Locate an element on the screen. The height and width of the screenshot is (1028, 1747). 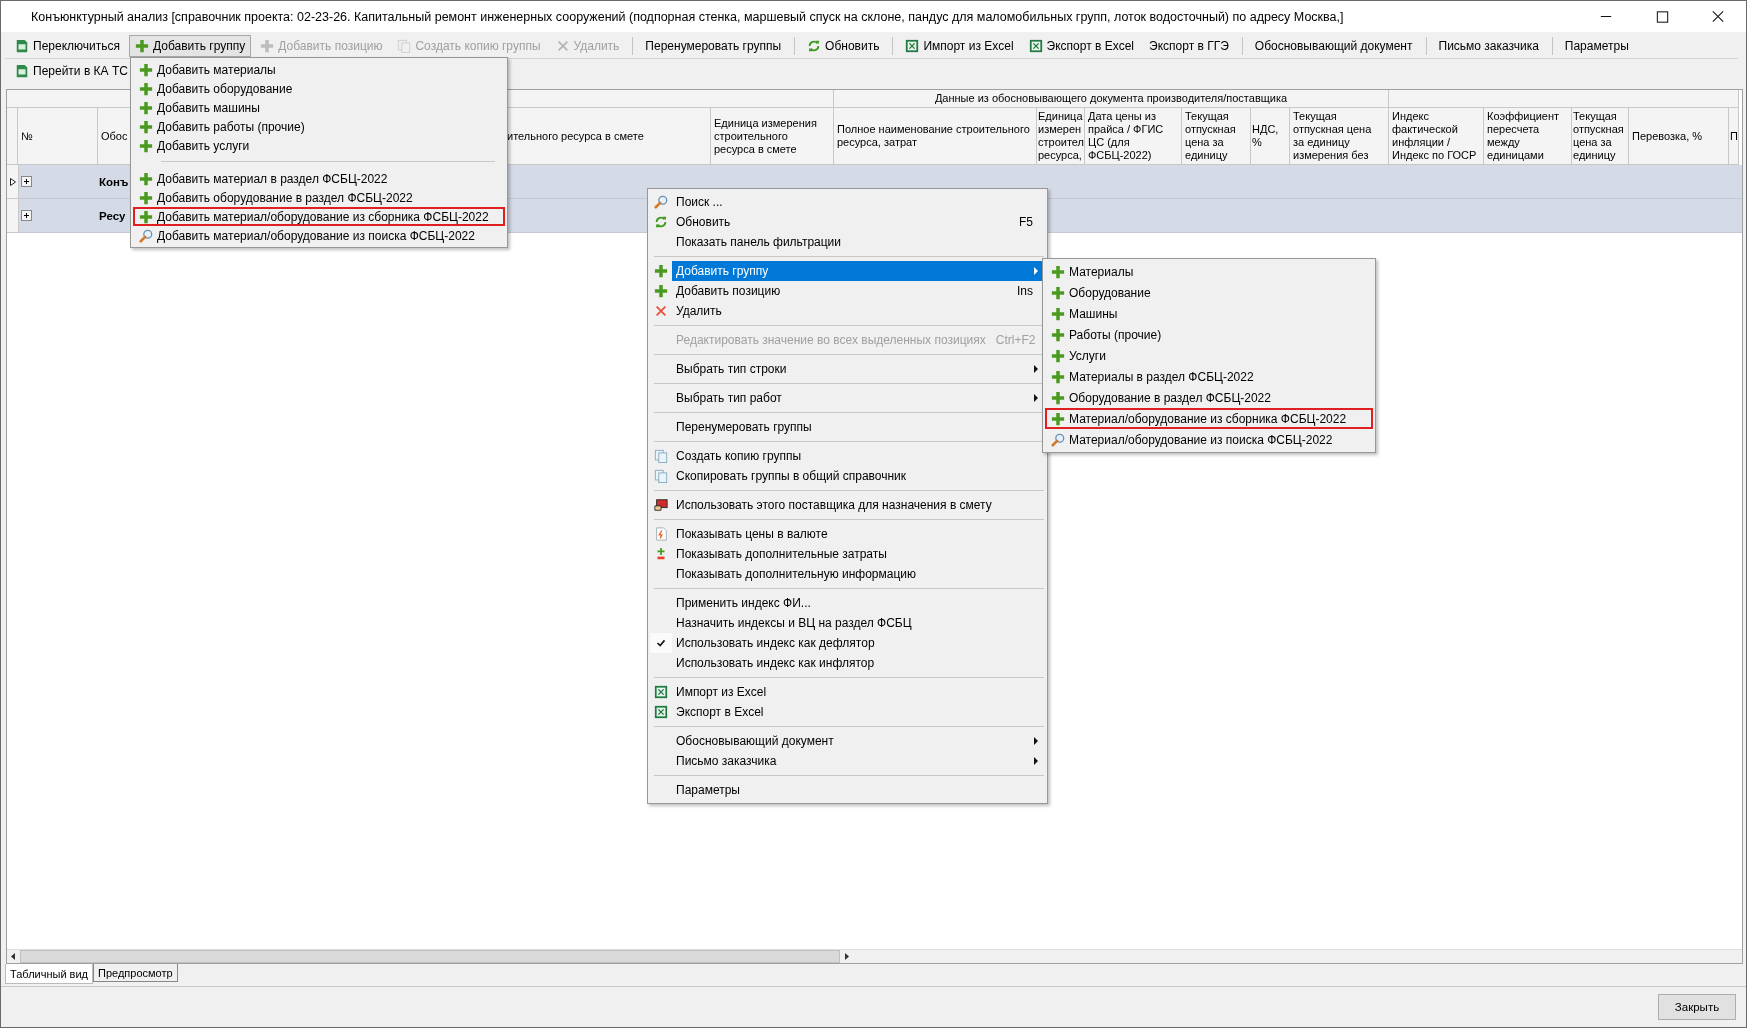
menu-item: Импорт из Excel is located at coordinates (847, 692).